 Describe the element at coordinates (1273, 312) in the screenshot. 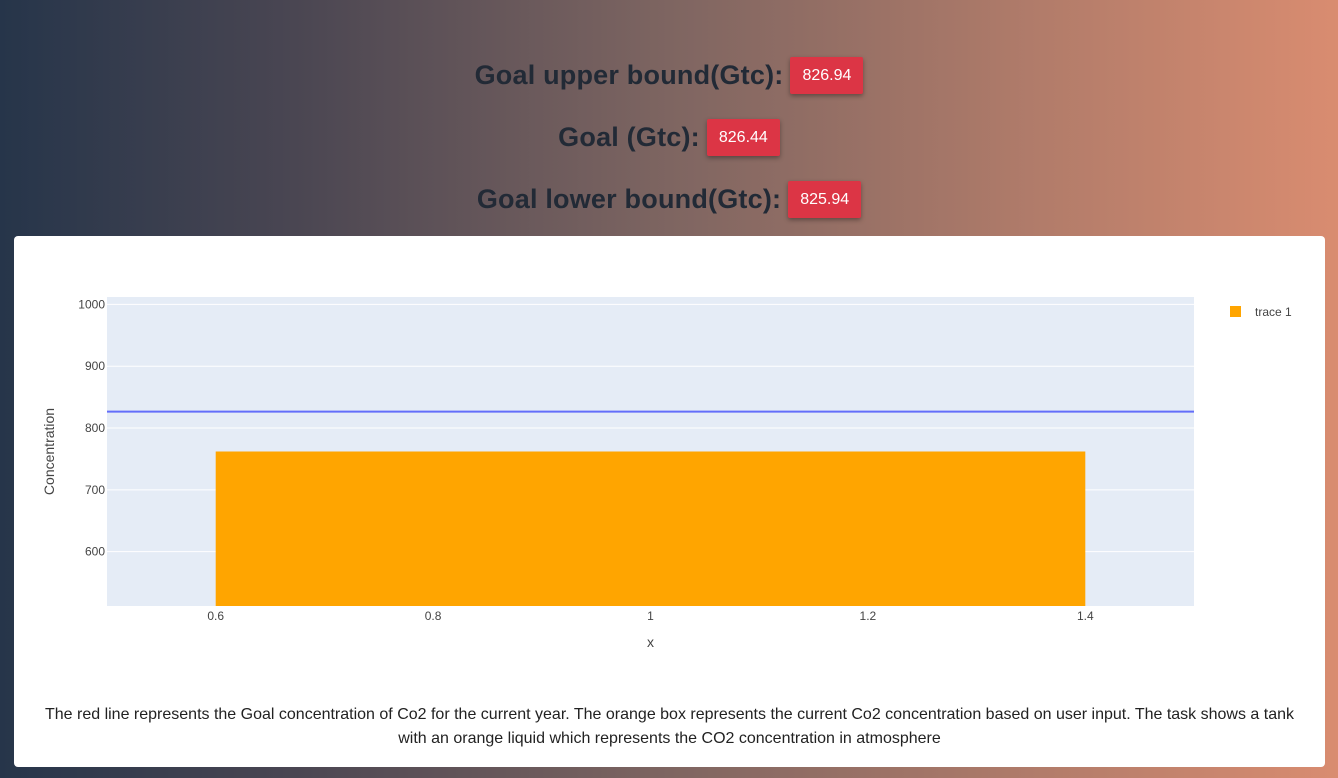

I see `legend-label-trace-1: trace 1` at that location.